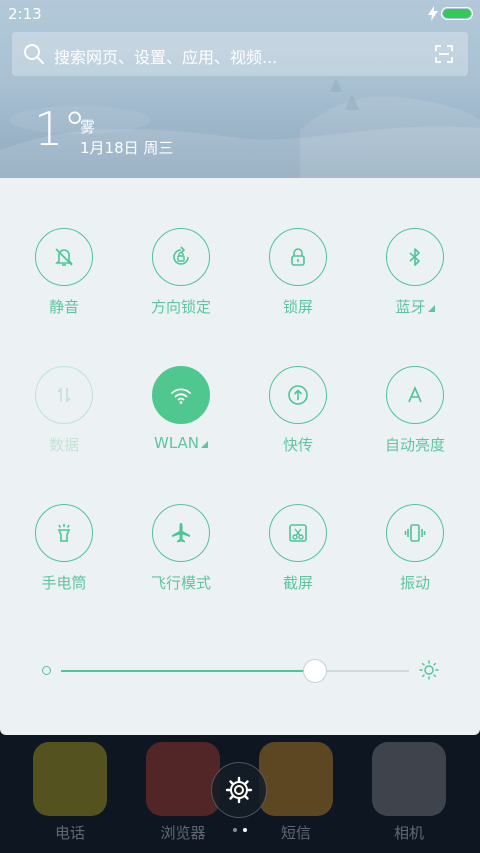 Image resolution: width=480 pixels, height=853 pixels. I want to click on camera-app-icon, so click(409, 779).